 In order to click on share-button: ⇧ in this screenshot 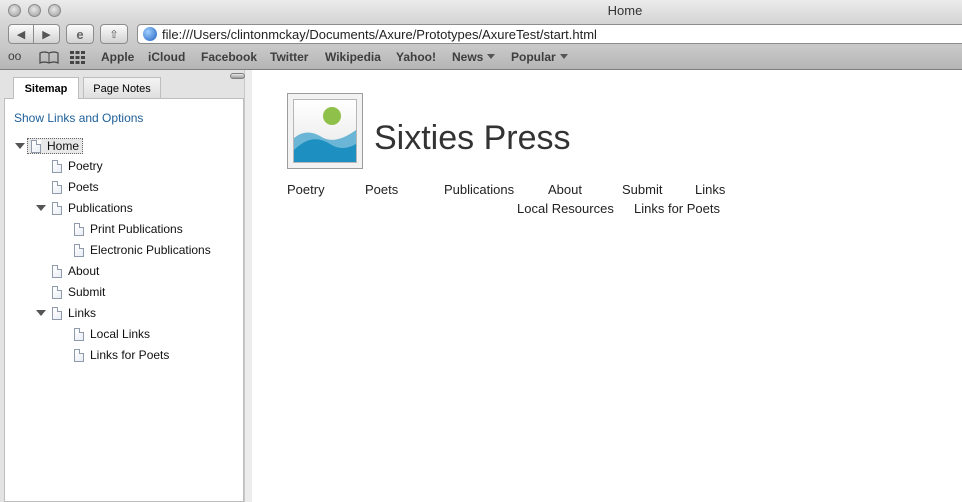, I will do `click(114, 34)`.